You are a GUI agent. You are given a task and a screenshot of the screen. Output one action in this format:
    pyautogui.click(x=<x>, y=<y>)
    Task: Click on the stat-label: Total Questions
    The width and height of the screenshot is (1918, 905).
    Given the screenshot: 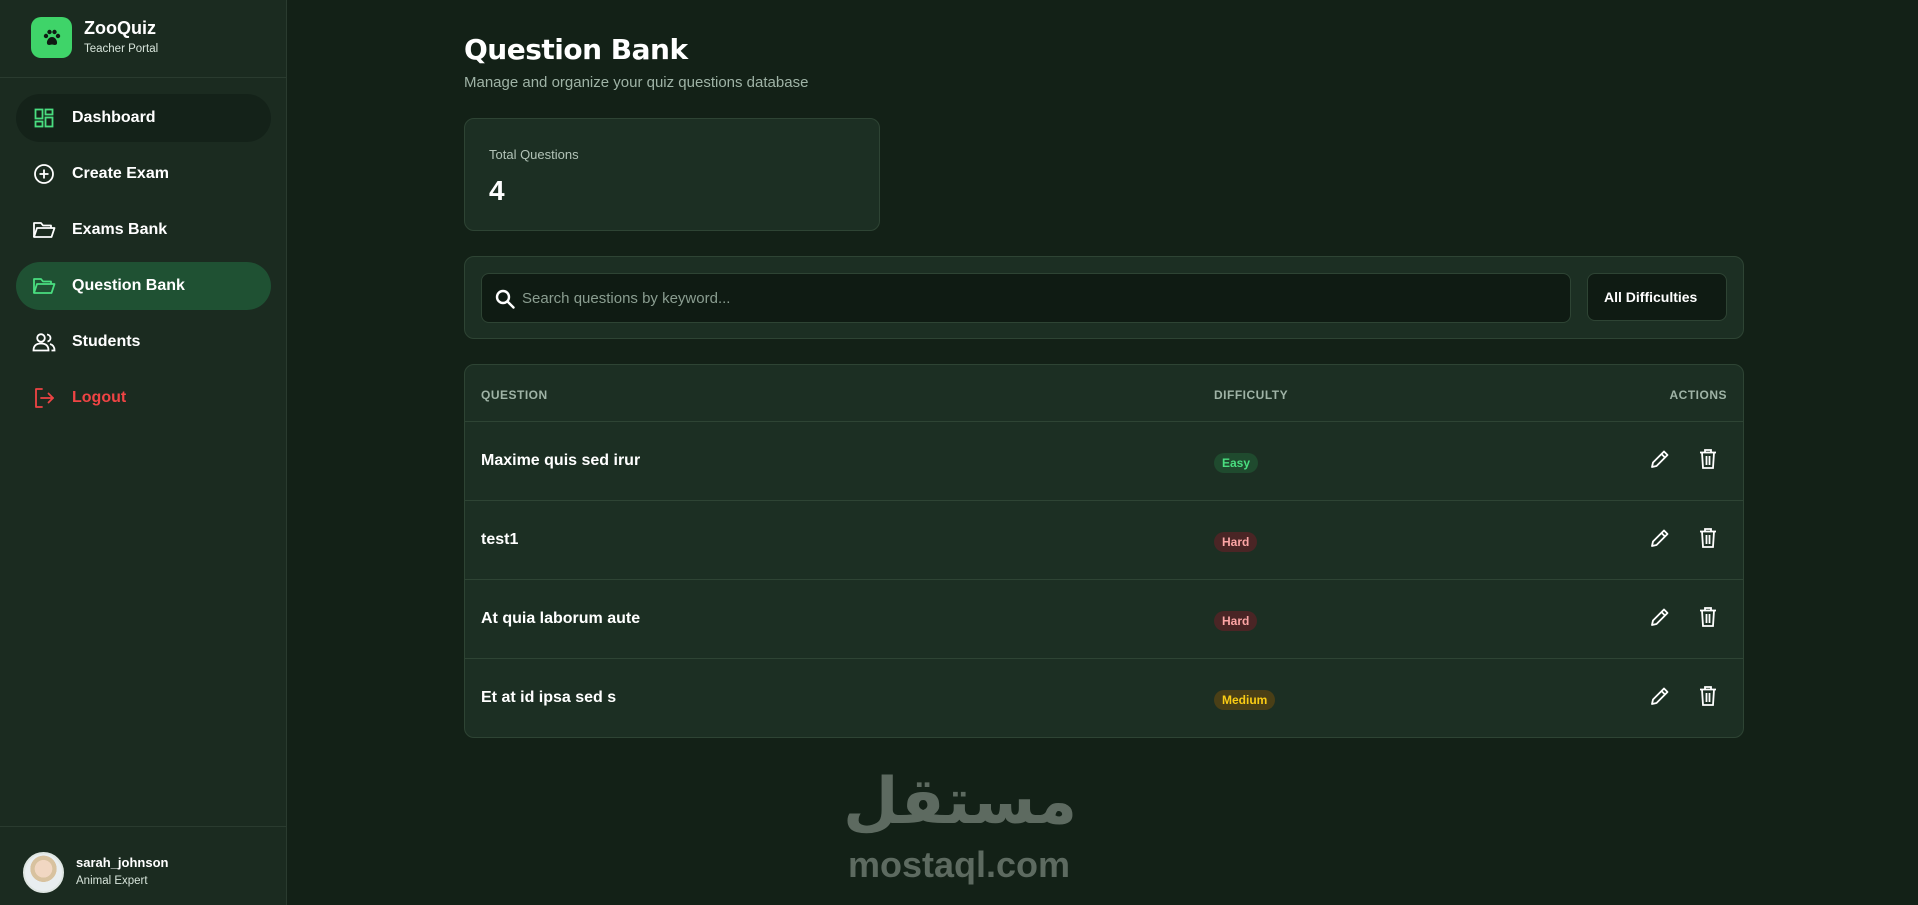 What is the action you would take?
    pyautogui.click(x=534, y=154)
    